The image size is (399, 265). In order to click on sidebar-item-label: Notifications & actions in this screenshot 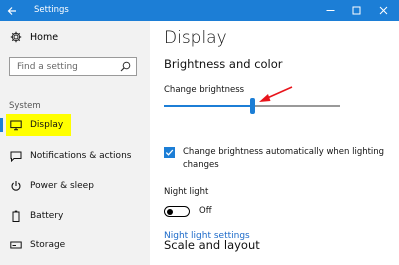, I will do `click(81, 156)`.